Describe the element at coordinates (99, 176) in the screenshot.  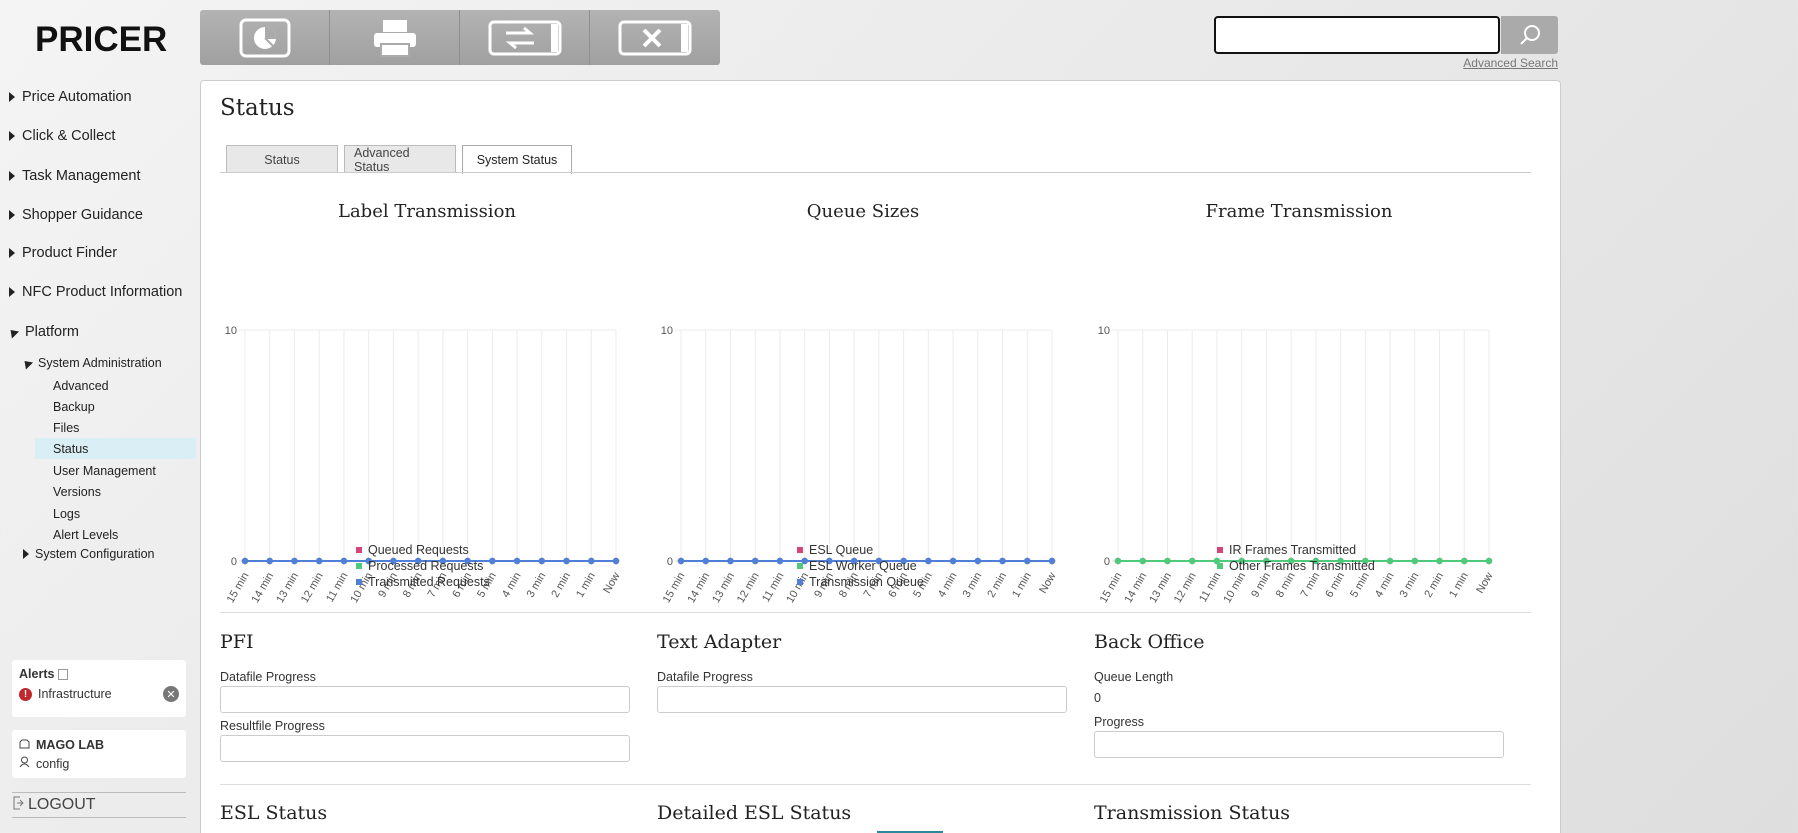
I see `nav-task-management: Task Management` at that location.